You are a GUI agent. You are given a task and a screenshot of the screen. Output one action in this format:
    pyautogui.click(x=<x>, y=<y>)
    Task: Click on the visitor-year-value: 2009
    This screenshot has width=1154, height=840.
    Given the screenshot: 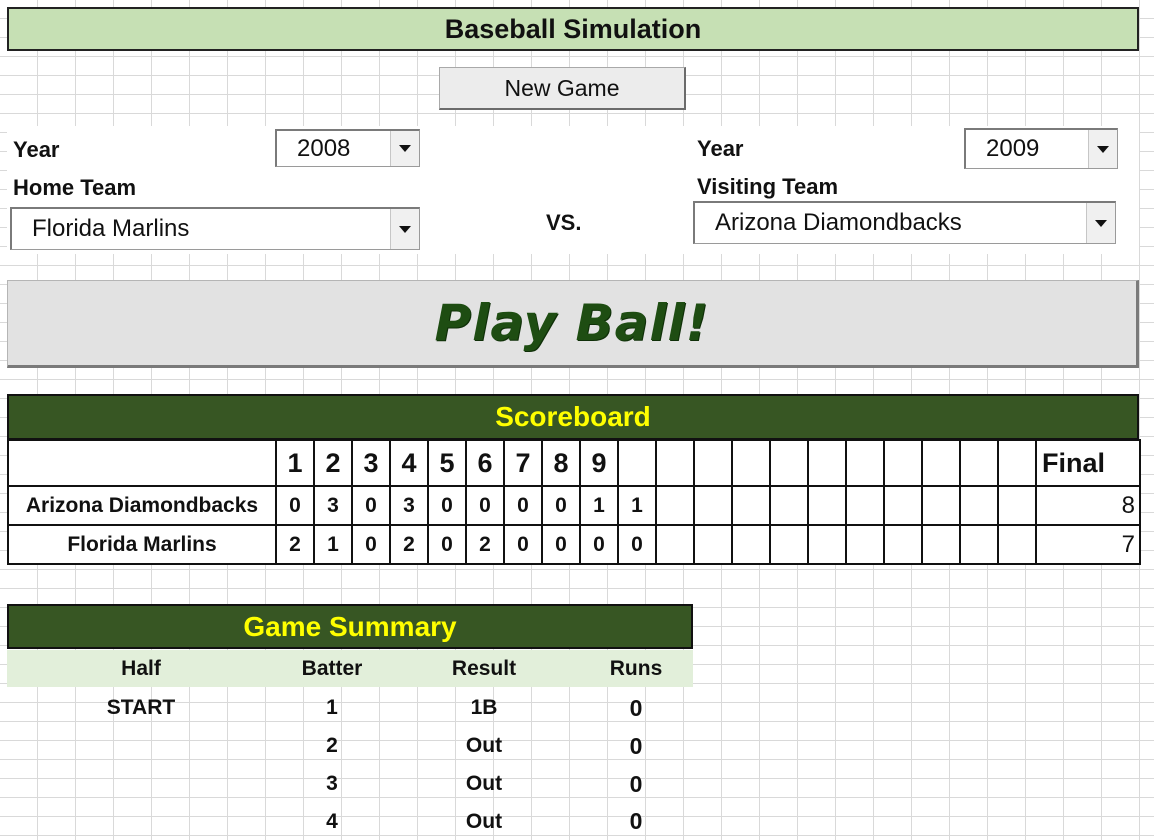 What is the action you would take?
    pyautogui.click(x=1013, y=148)
    